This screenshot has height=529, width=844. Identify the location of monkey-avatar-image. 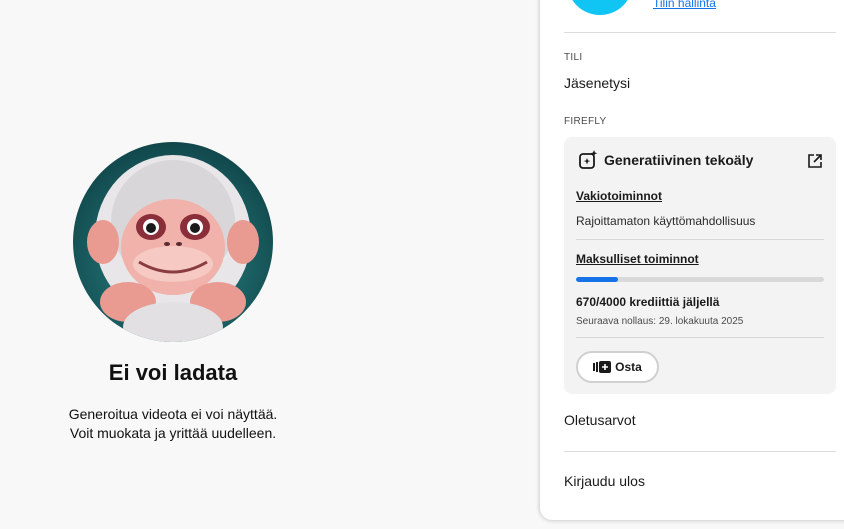
(173, 242).